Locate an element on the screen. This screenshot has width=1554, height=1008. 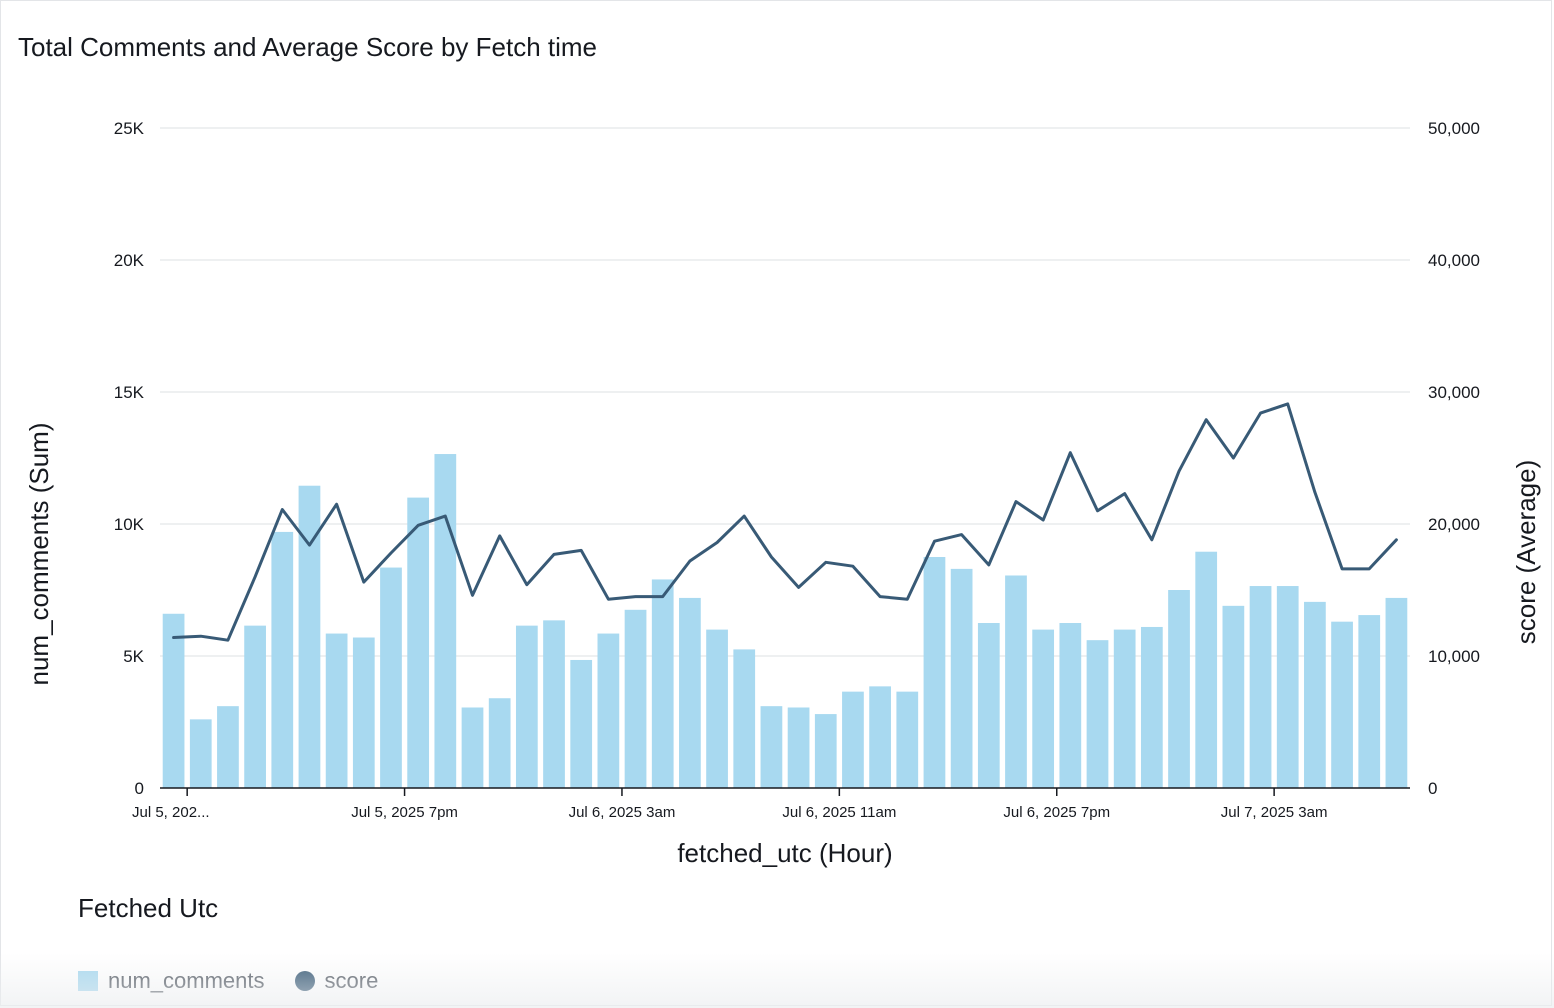
y-tick-label: 10K is located at coordinates (129, 524).